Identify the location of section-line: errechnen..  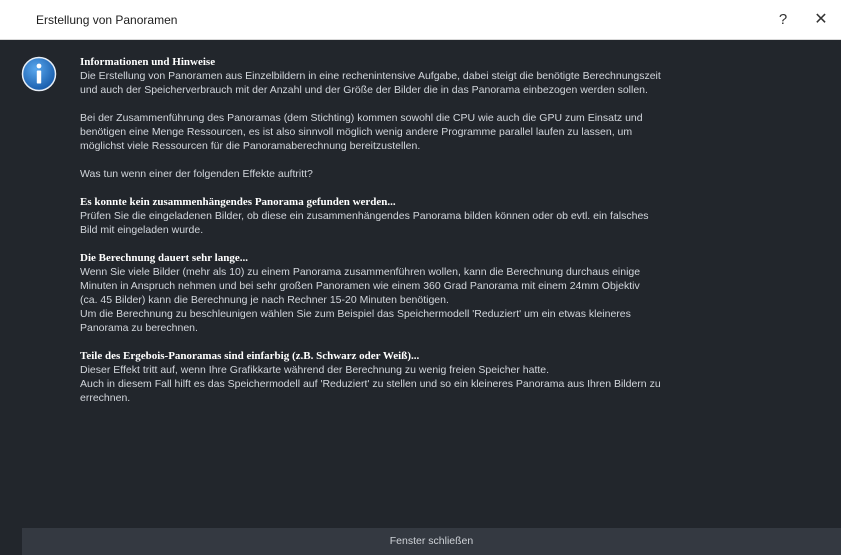
(105, 398).